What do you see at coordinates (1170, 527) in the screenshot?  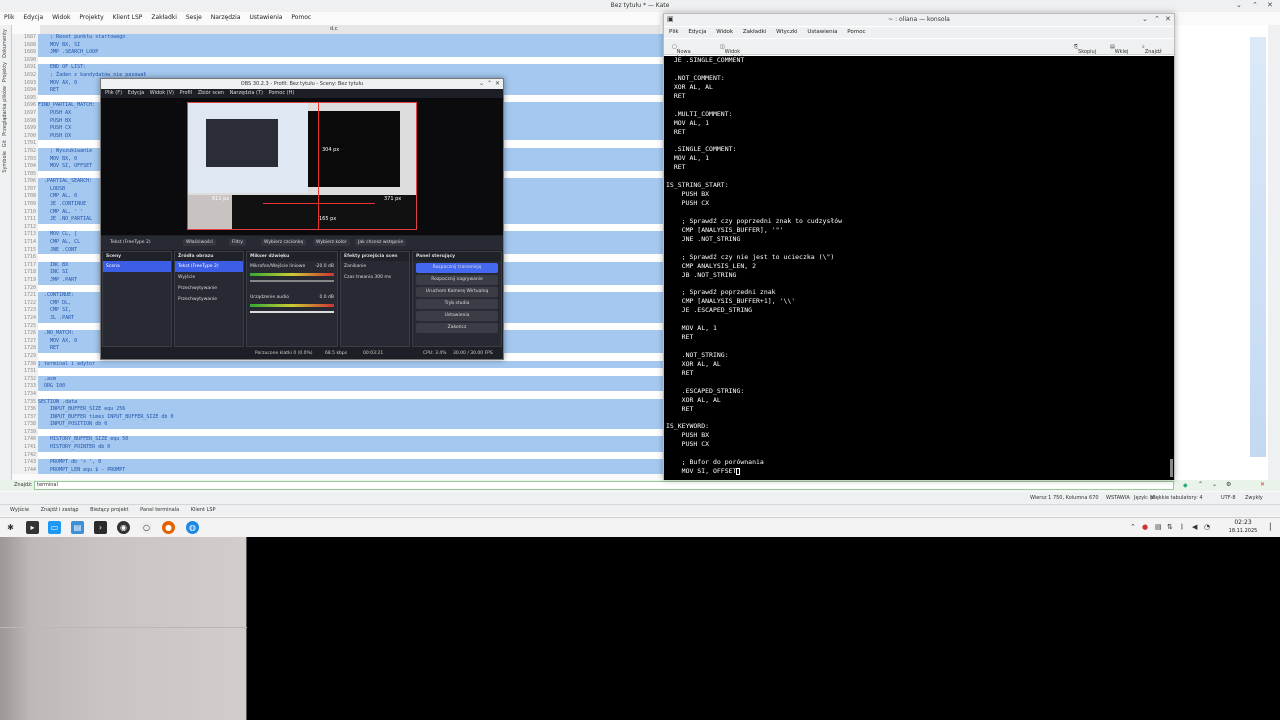 I see `tray-network-icon: ⇅` at bounding box center [1170, 527].